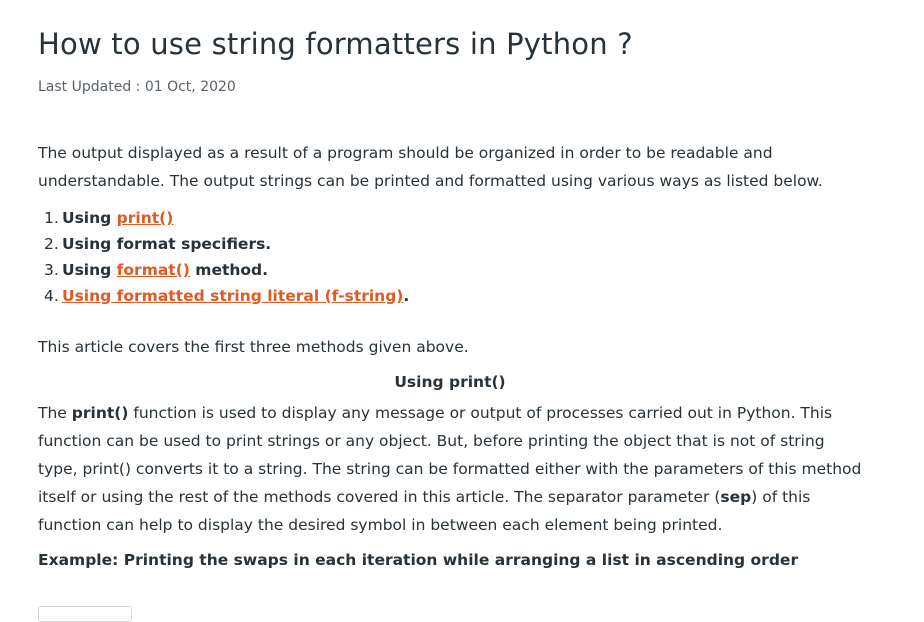 This screenshot has height=622, width=924. I want to click on code-language-tab, so click(85, 614).